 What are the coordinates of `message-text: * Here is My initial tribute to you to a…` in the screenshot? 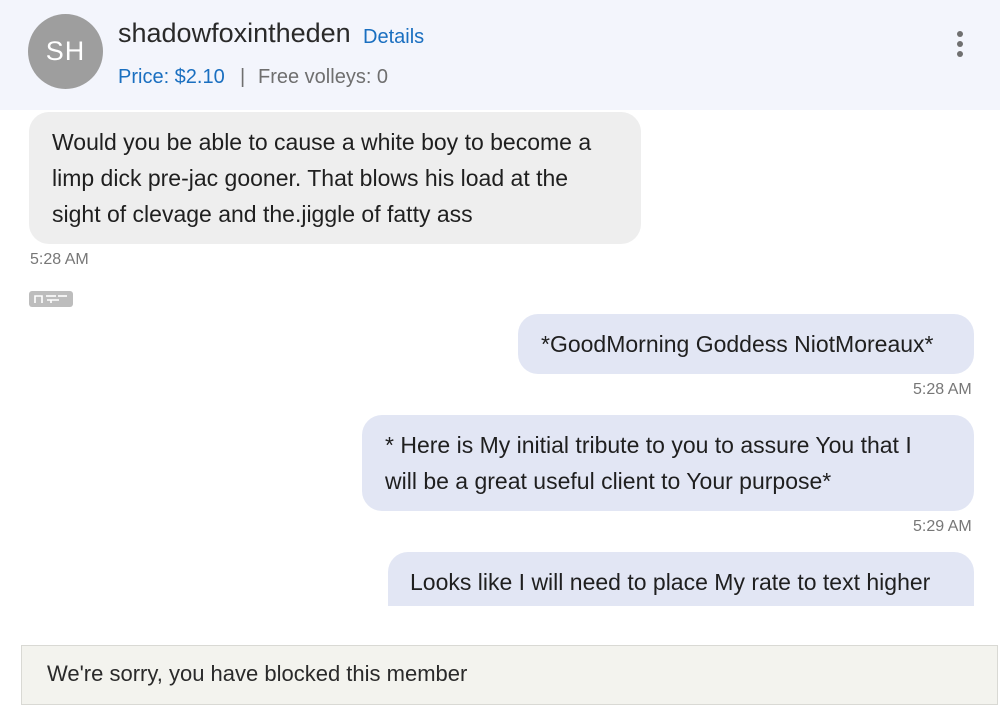 It's located at (648, 463).